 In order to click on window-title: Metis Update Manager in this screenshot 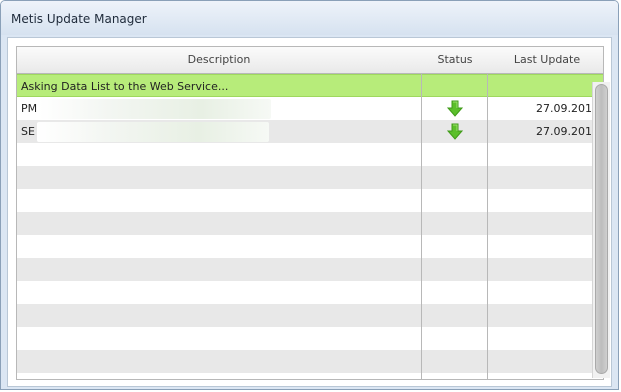, I will do `click(79, 19)`.